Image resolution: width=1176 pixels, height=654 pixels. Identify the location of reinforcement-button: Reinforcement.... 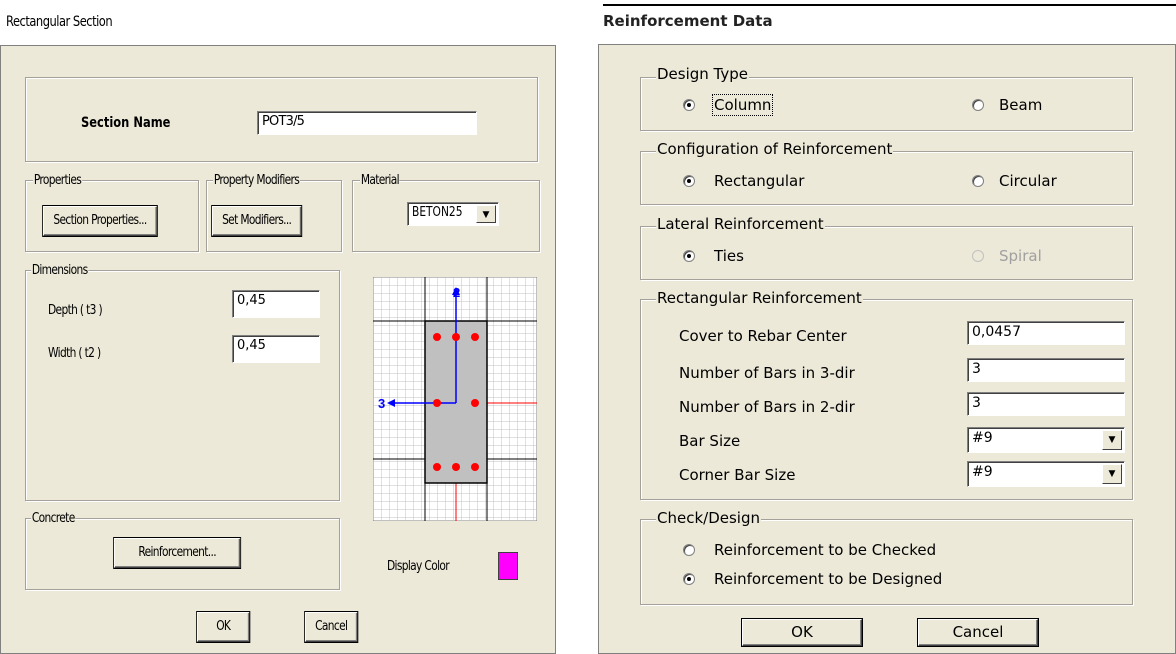
(177, 553).